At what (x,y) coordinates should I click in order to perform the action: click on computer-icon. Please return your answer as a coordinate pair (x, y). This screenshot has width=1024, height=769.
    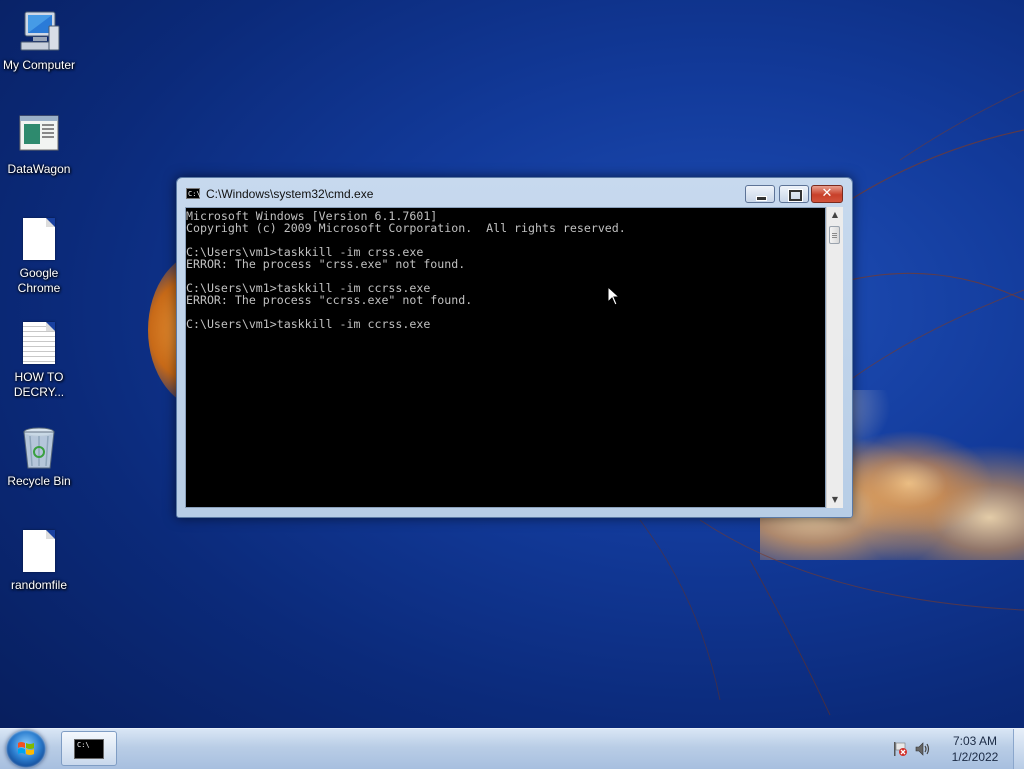
    Looking at the image, I should click on (39, 32).